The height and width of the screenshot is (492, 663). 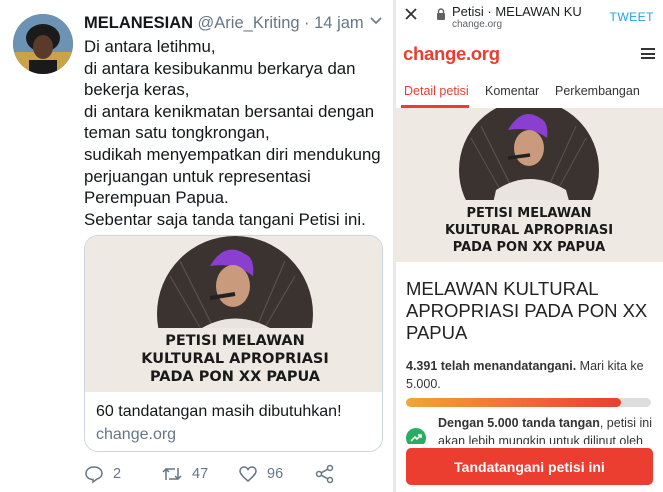 I want to click on petition-title-line: APROPRIASI PADA PON XX, so click(x=527, y=310).